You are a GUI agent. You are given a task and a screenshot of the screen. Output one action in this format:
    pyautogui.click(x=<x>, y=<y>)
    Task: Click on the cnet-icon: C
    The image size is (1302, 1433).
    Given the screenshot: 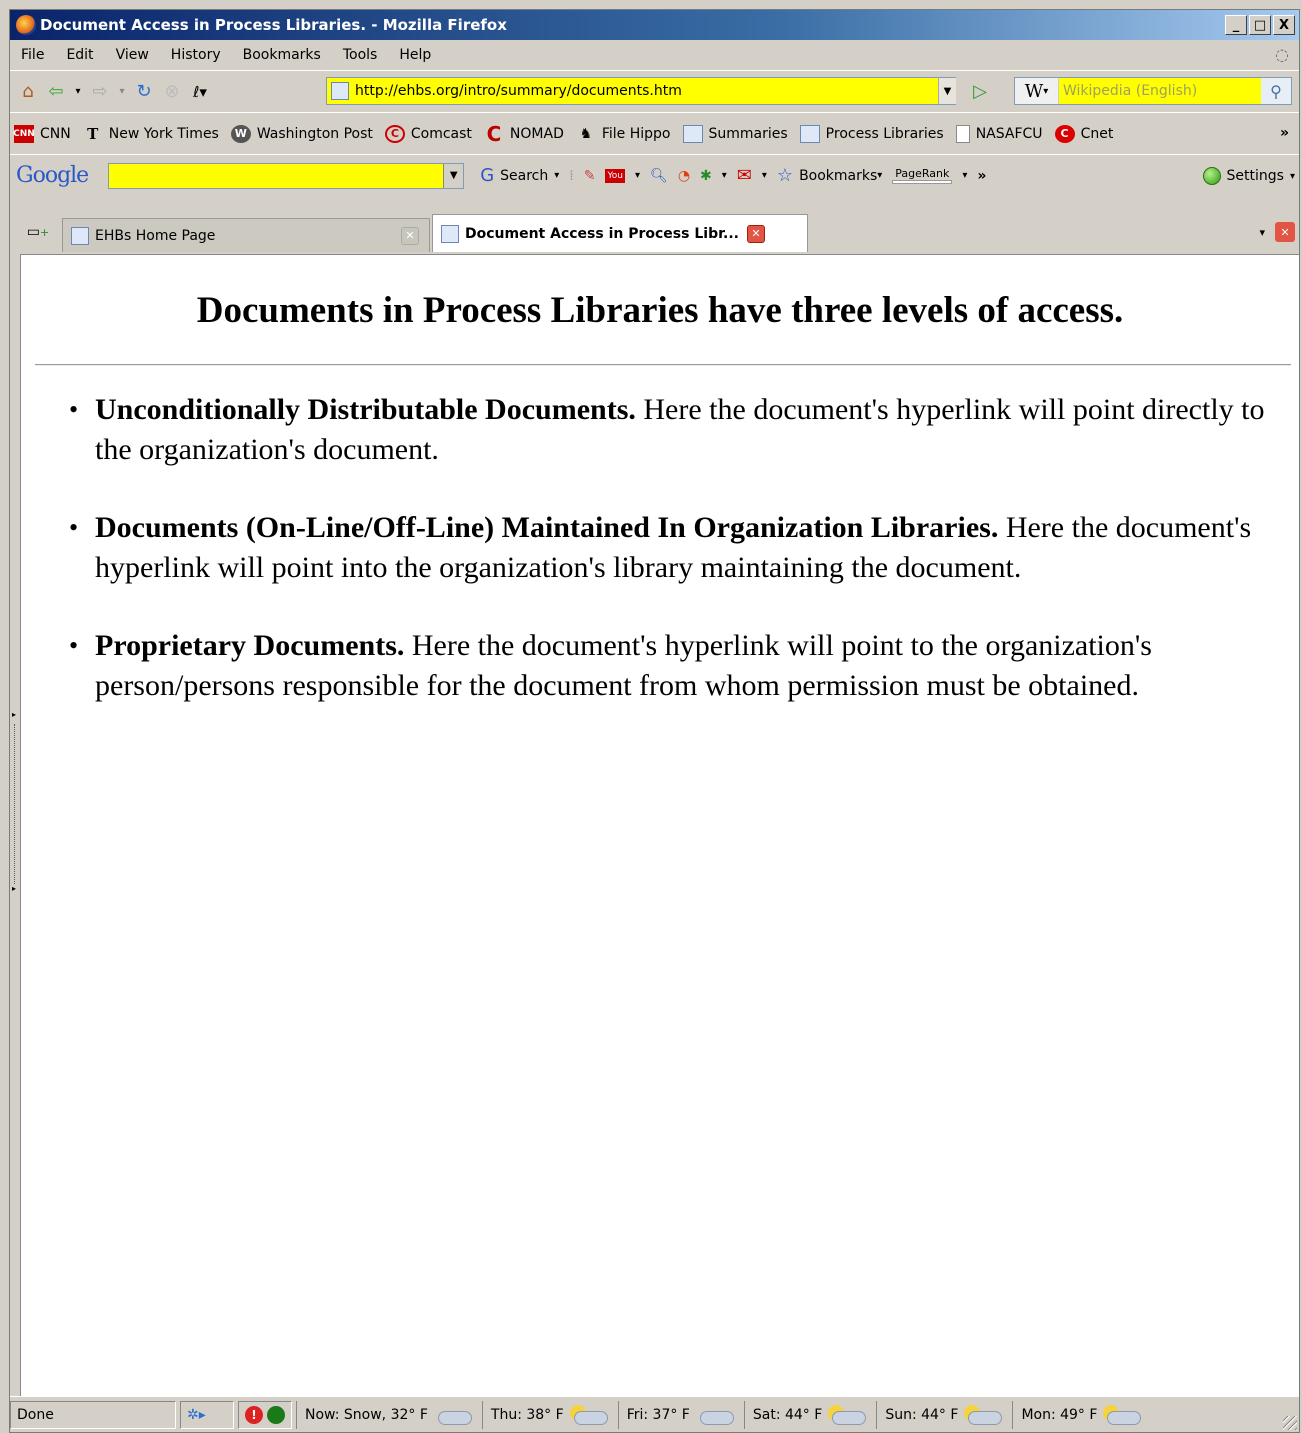 What is the action you would take?
    pyautogui.click(x=1064, y=133)
    